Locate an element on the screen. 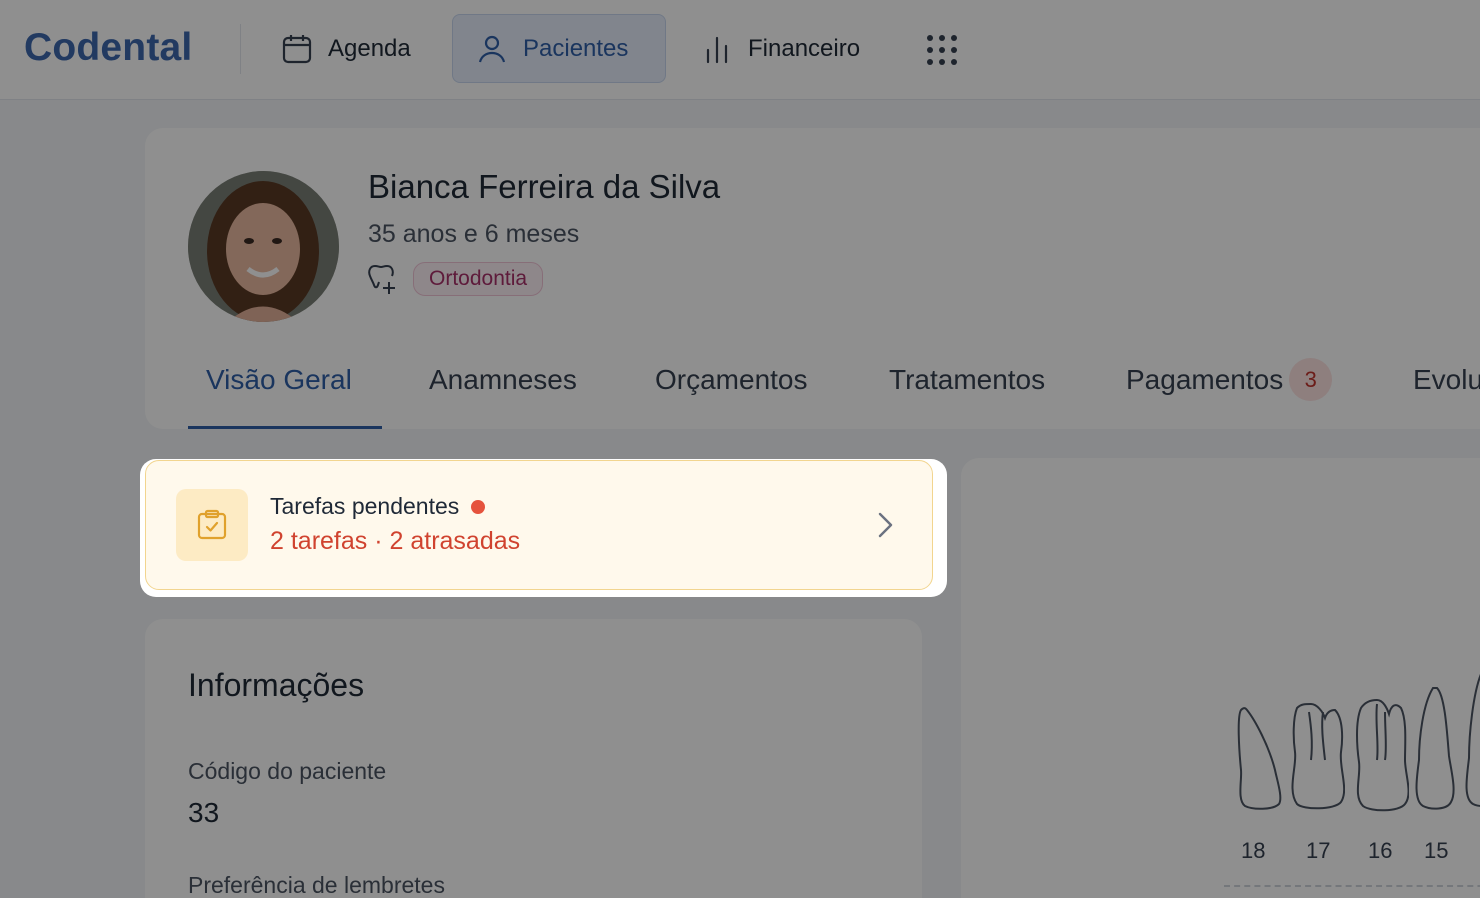 The height and width of the screenshot is (898, 1480). tasks-icon-box is located at coordinates (212, 525).